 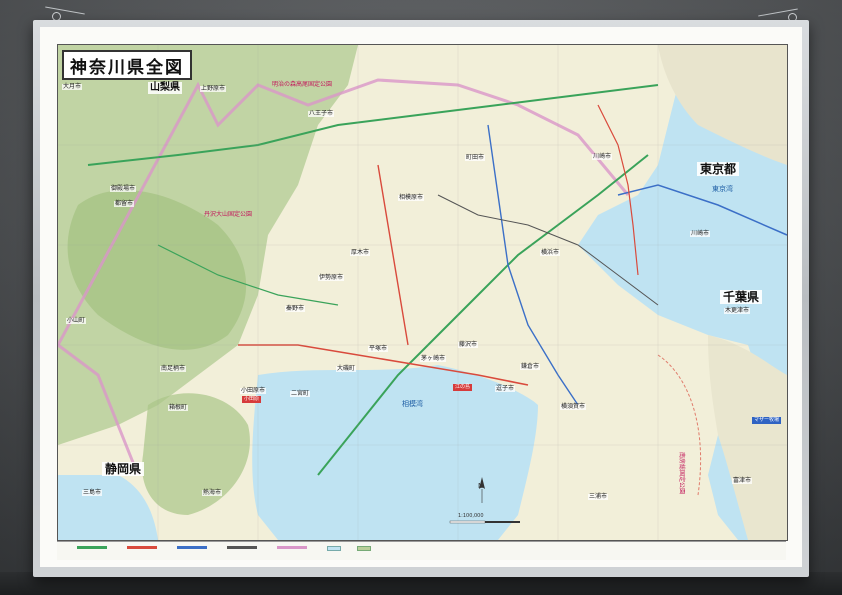 What do you see at coordinates (530, 366) in the screenshot?
I see `label-city: 鎌倉市` at bounding box center [530, 366].